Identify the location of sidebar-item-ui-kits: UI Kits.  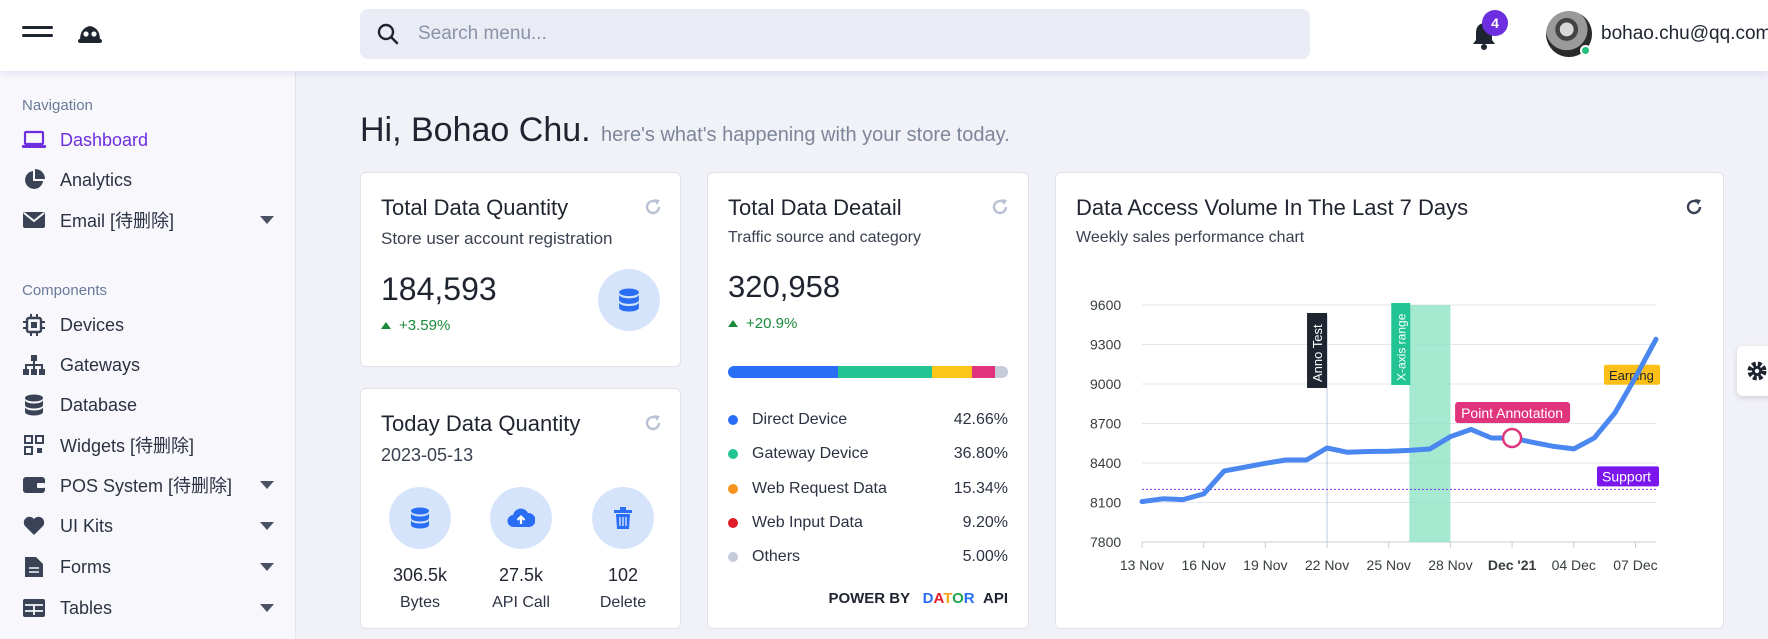
(152, 526).